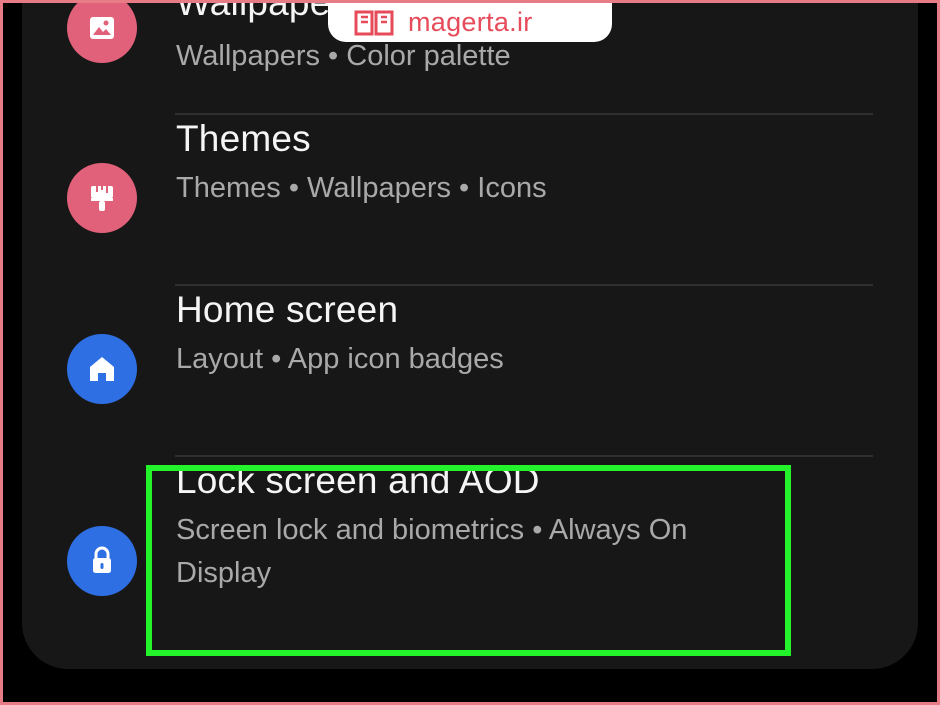 Image resolution: width=940 pixels, height=705 pixels. I want to click on settings-item-title: Themes, so click(243, 138).